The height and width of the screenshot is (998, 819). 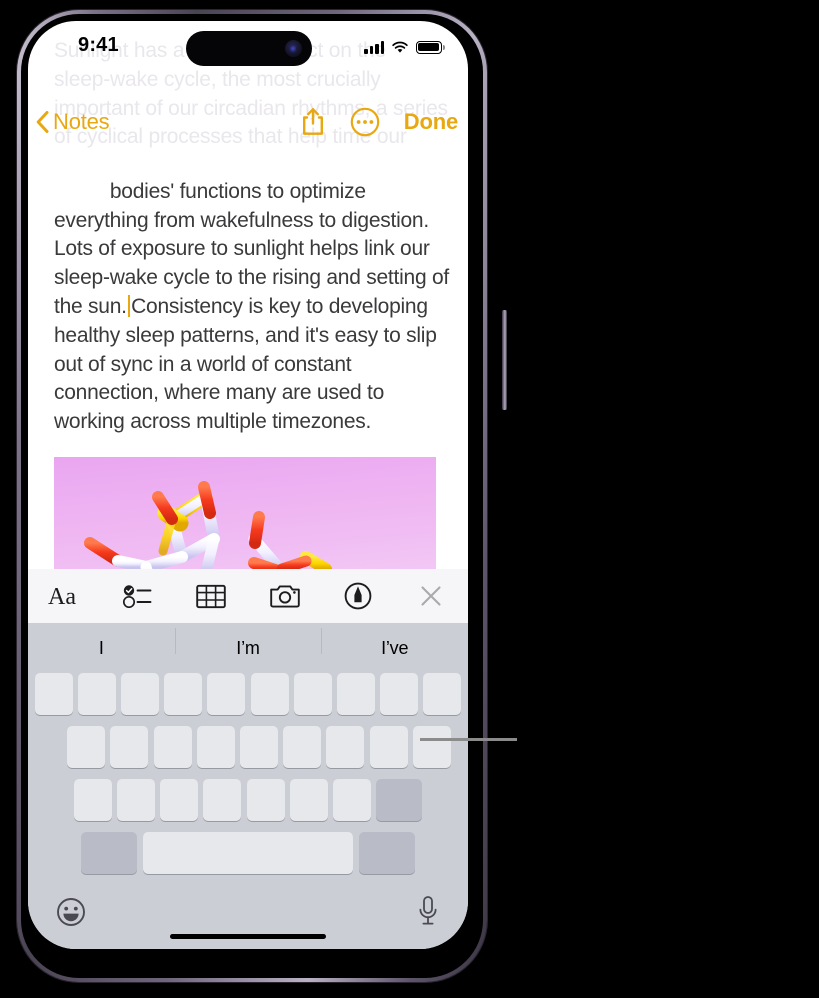 I want to click on markup-pen-icon, so click(x=358, y=596).